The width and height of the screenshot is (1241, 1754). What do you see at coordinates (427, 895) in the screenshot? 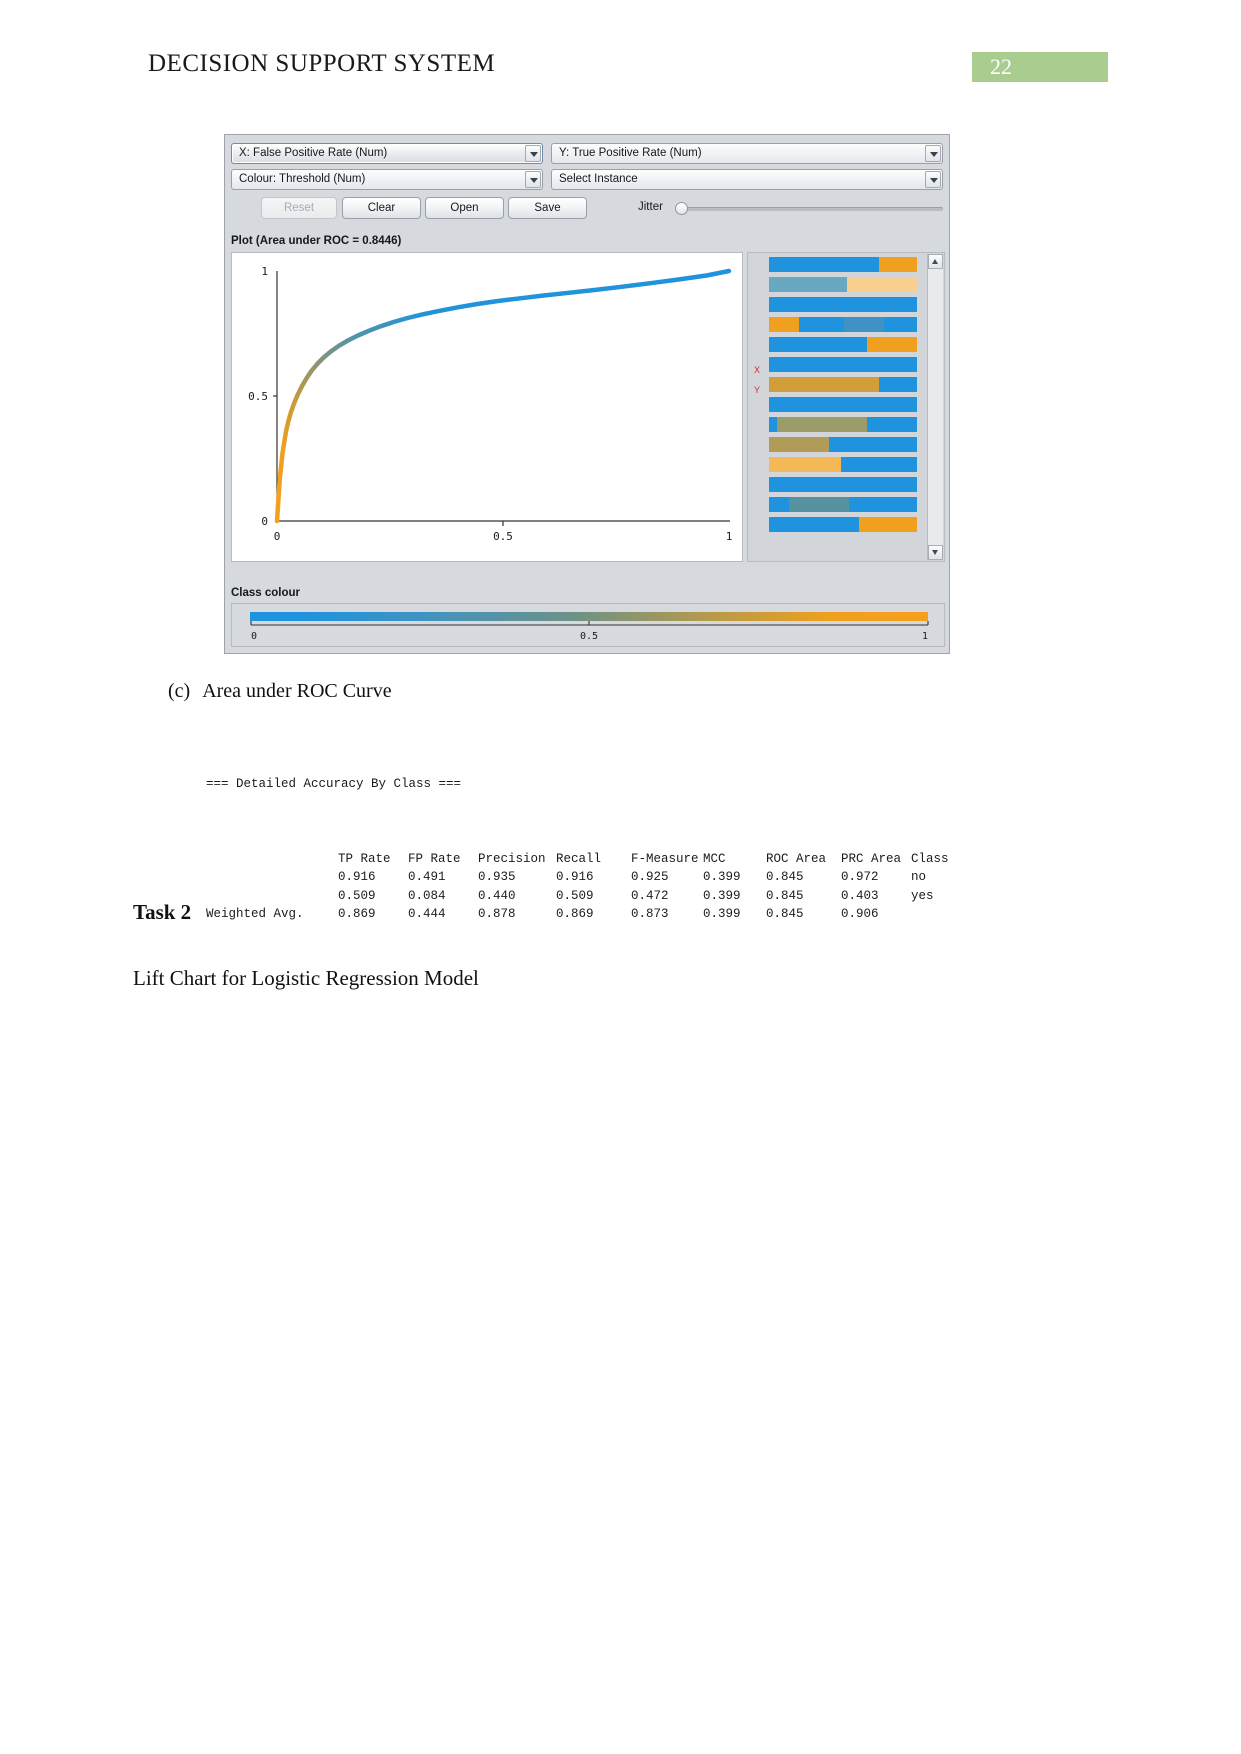
I see `cell-fp-rate: 0.084` at bounding box center [427, 895].